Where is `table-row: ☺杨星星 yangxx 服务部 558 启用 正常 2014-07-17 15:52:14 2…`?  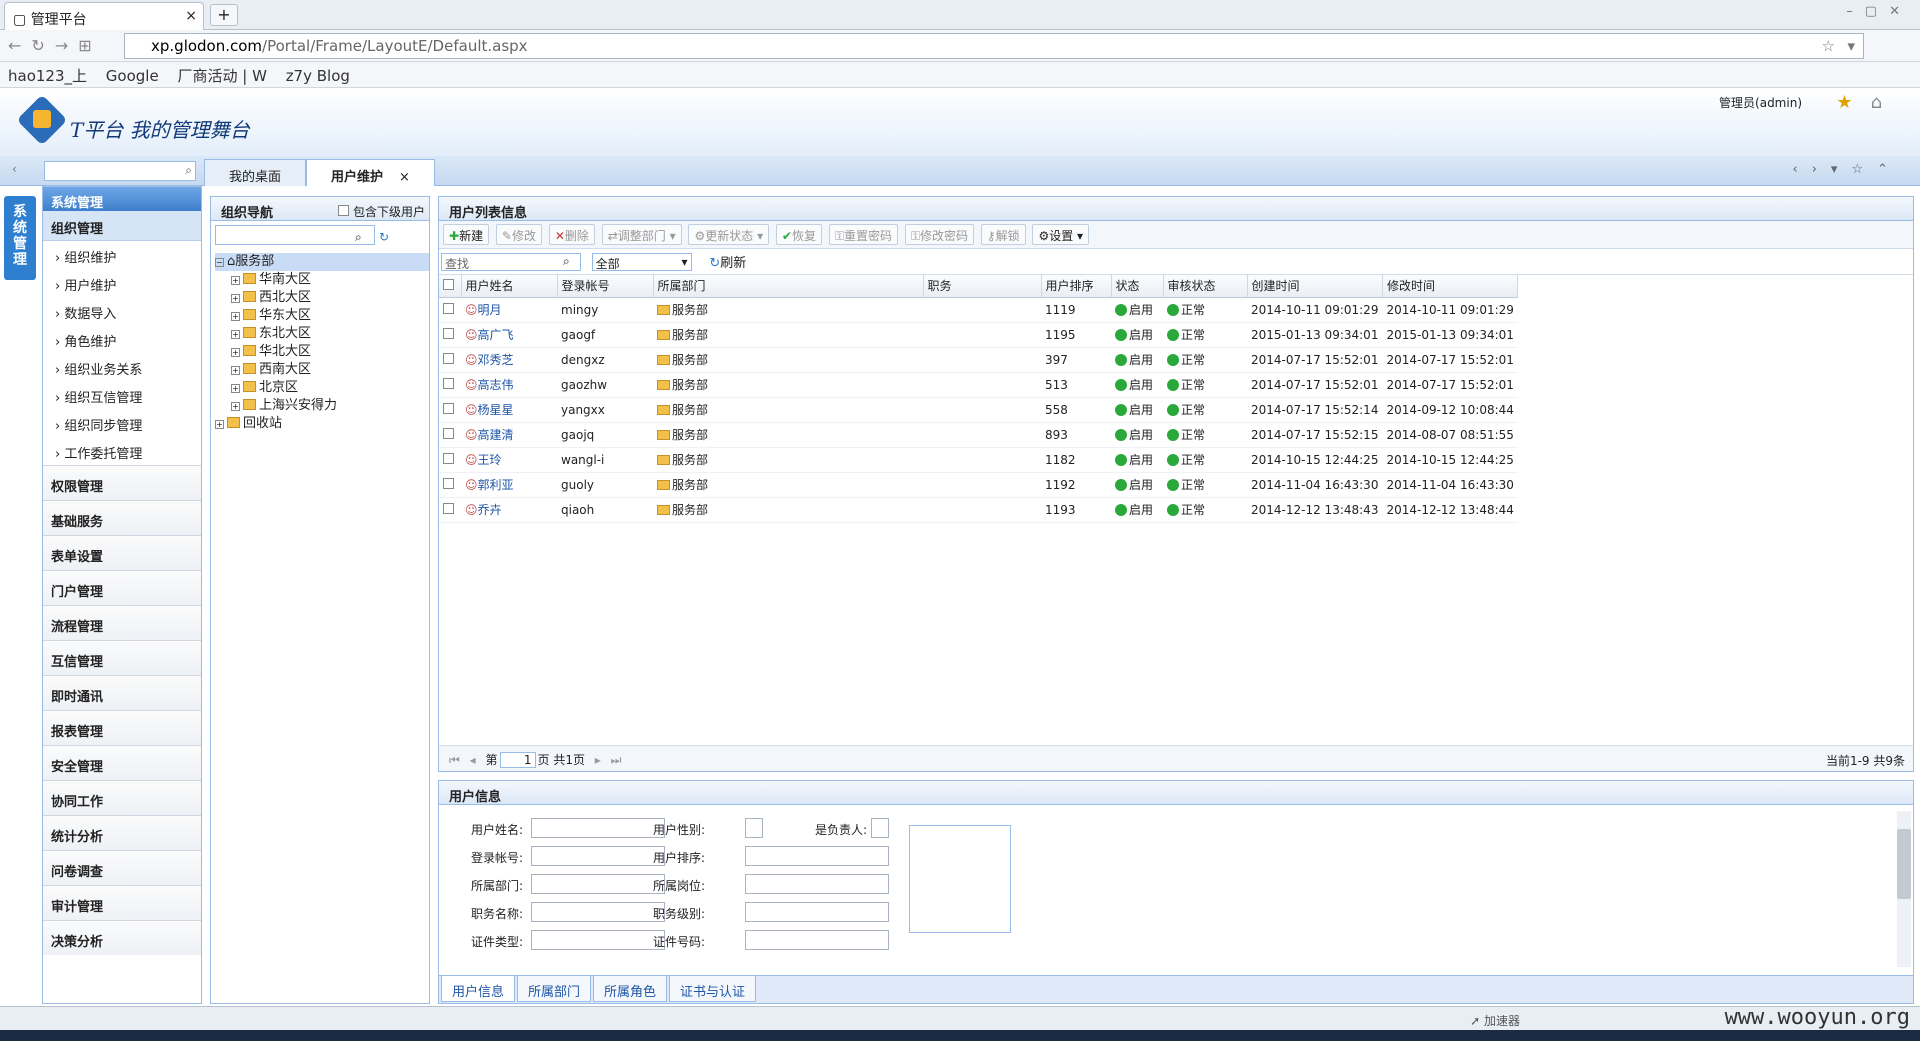 table-row: ☺杨星星 yangxx 服务部 558 启用 正常 2014-07-17 15:52:14 2… is located at coordinates (978, 410).